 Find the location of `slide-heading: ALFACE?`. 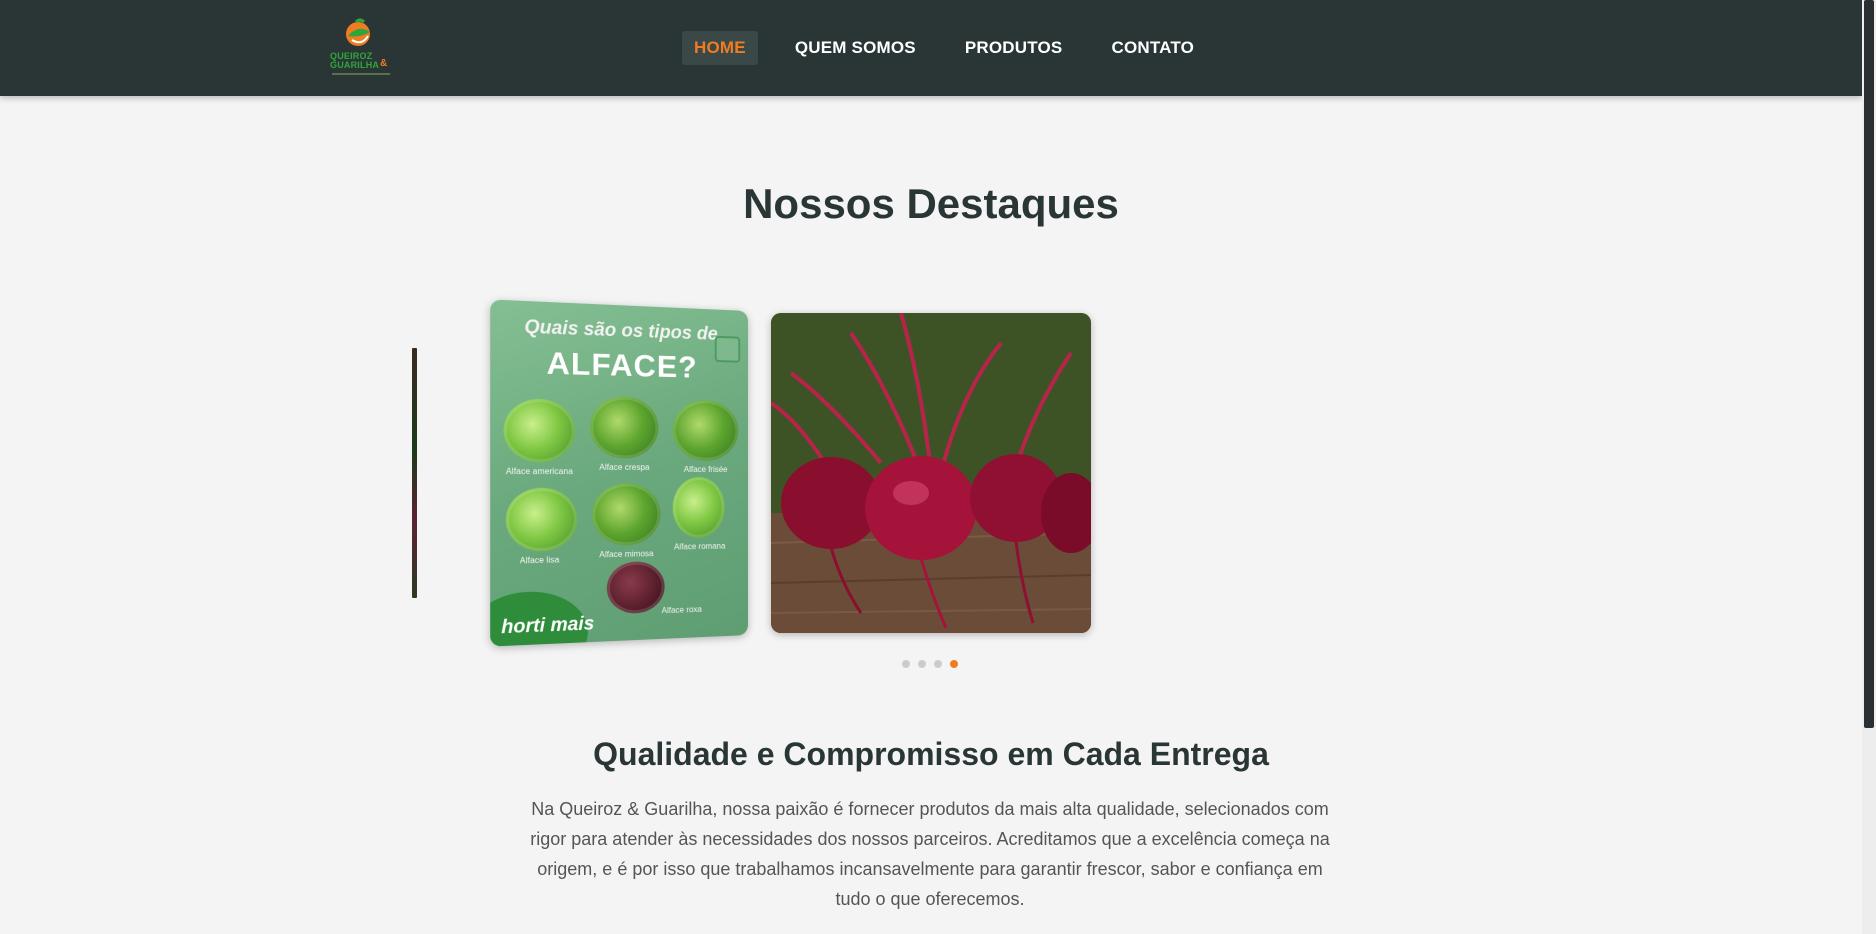

slide-heading: ALFACE? is located at coordinates (622, 365).